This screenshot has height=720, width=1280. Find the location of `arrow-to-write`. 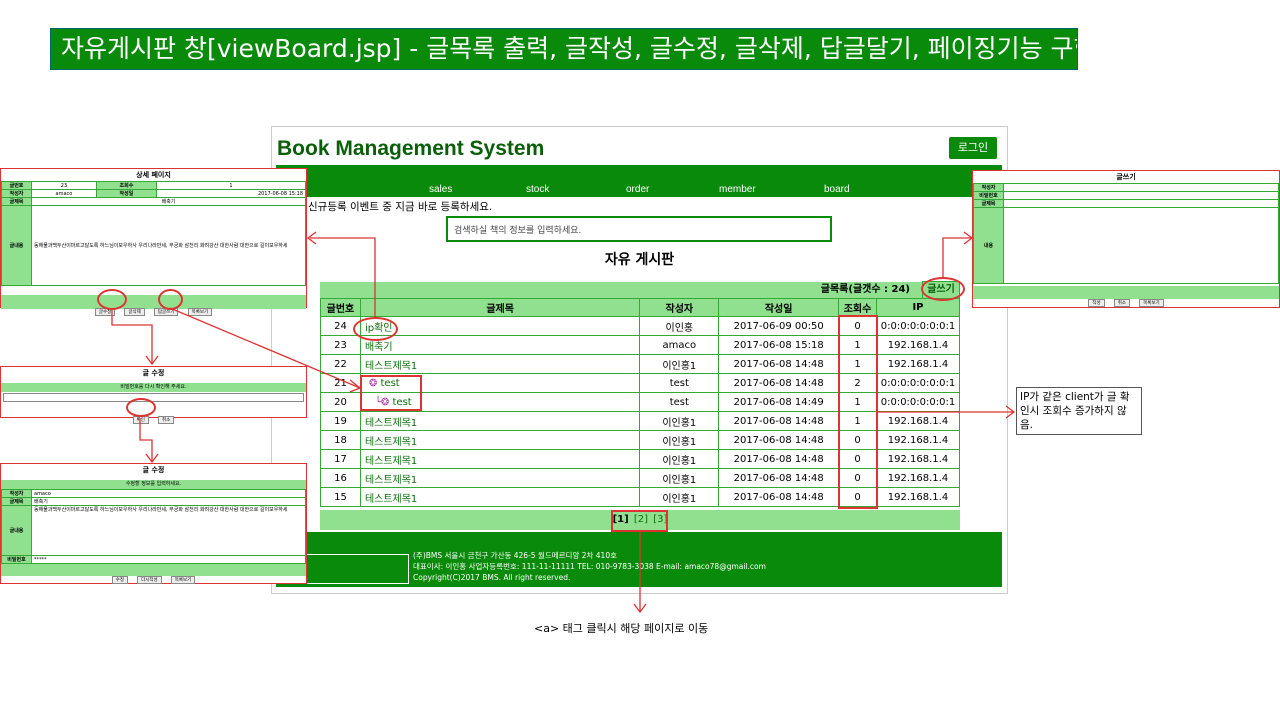

arrow-to-write is located at coordinates (957, 257).